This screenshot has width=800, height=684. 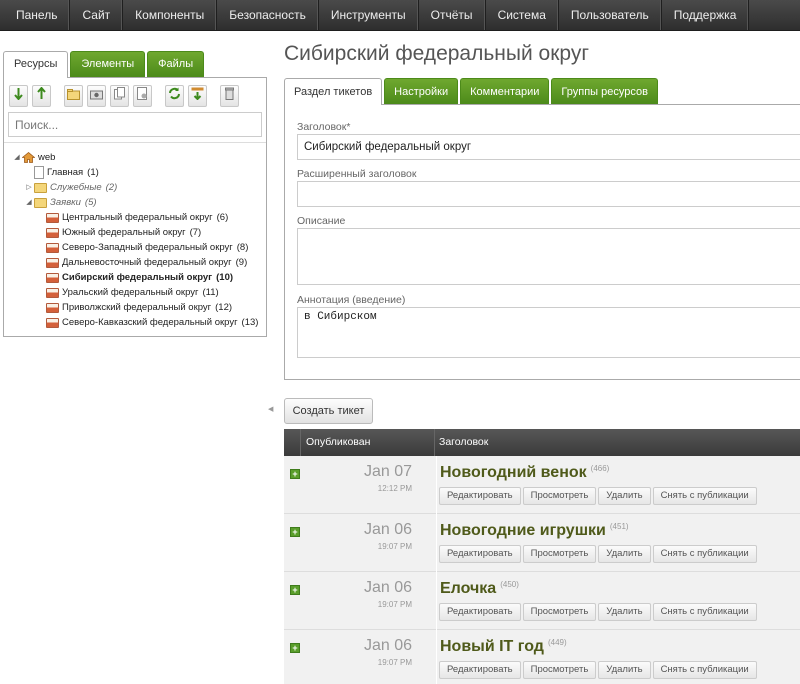 I want to click on tab-ticket-section: Раздел тикетов, so click(x=333, y=91).